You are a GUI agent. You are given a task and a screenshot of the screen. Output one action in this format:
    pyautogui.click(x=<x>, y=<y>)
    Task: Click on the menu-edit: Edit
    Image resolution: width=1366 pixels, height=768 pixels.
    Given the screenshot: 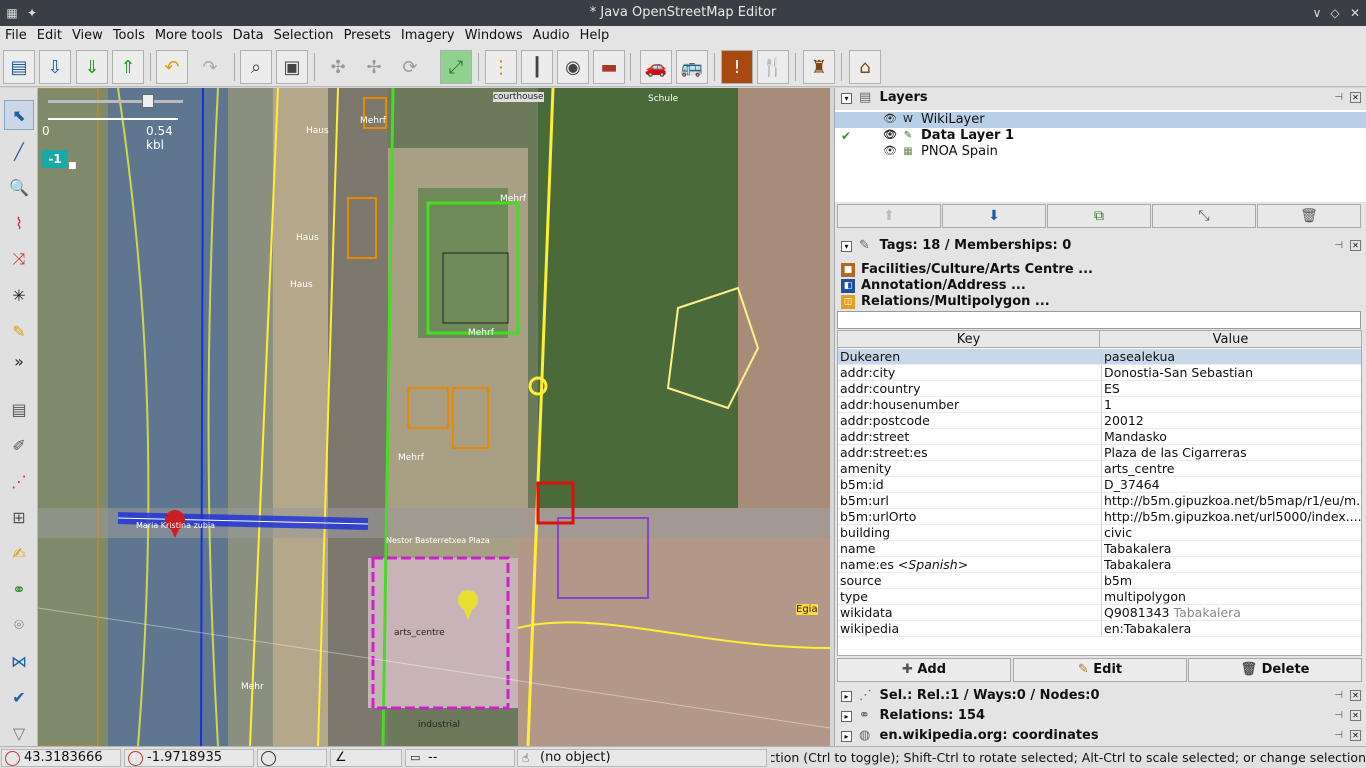 What is the action you would take?
    pyautogui.click(x=49, y=36)
    